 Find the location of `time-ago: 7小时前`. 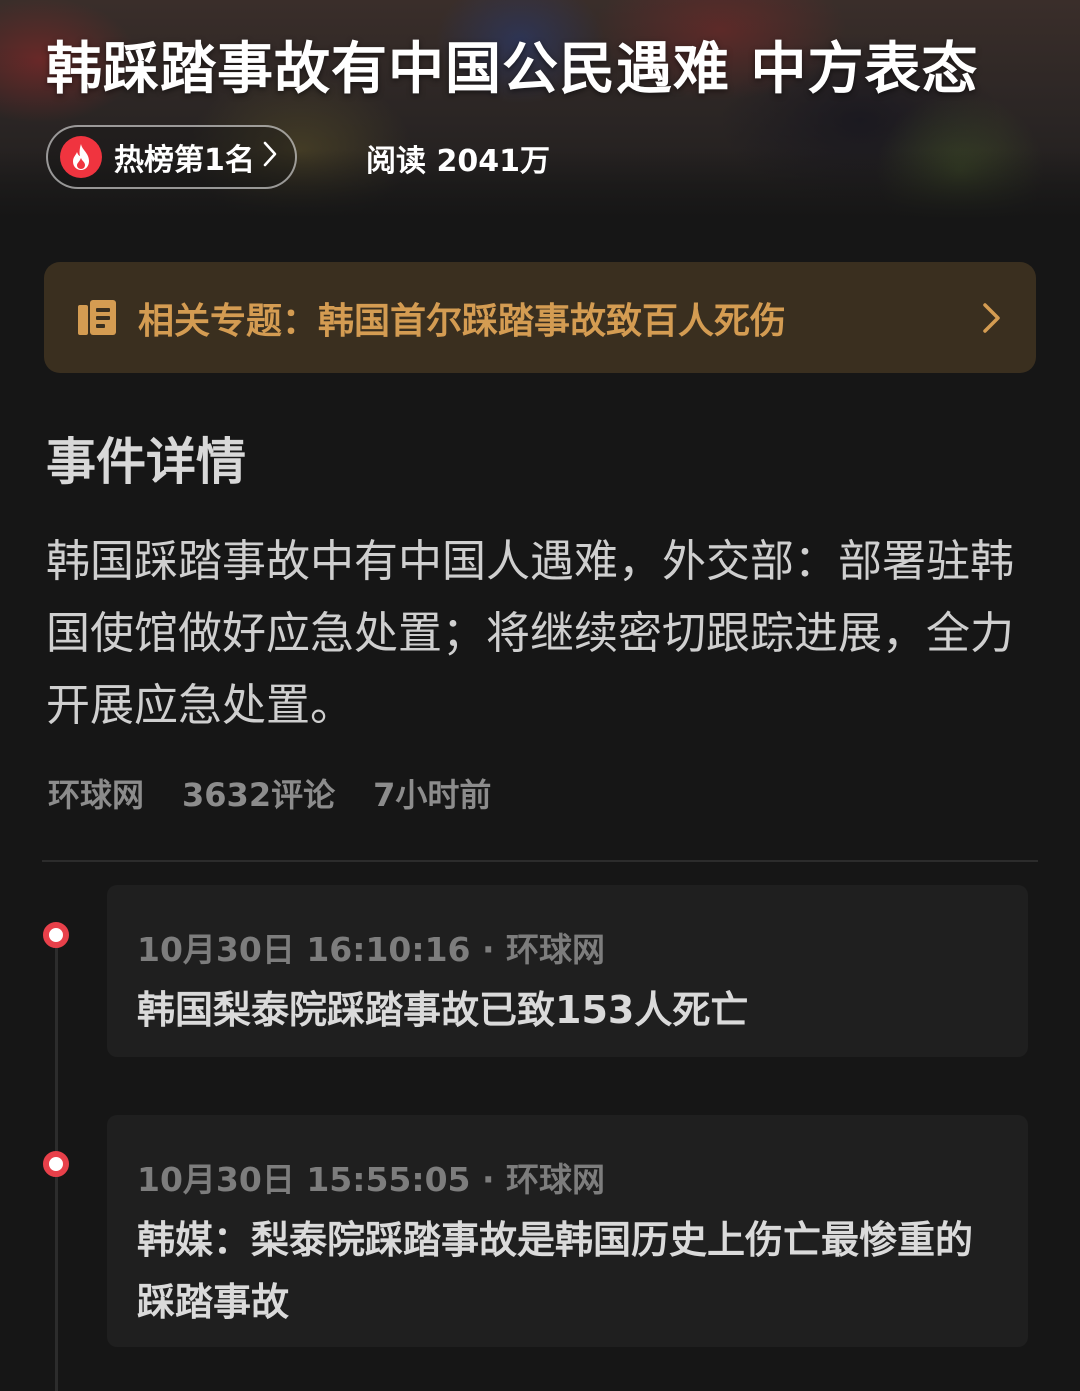

time-ago: 7小时前 is located at coordinates (432, 795).